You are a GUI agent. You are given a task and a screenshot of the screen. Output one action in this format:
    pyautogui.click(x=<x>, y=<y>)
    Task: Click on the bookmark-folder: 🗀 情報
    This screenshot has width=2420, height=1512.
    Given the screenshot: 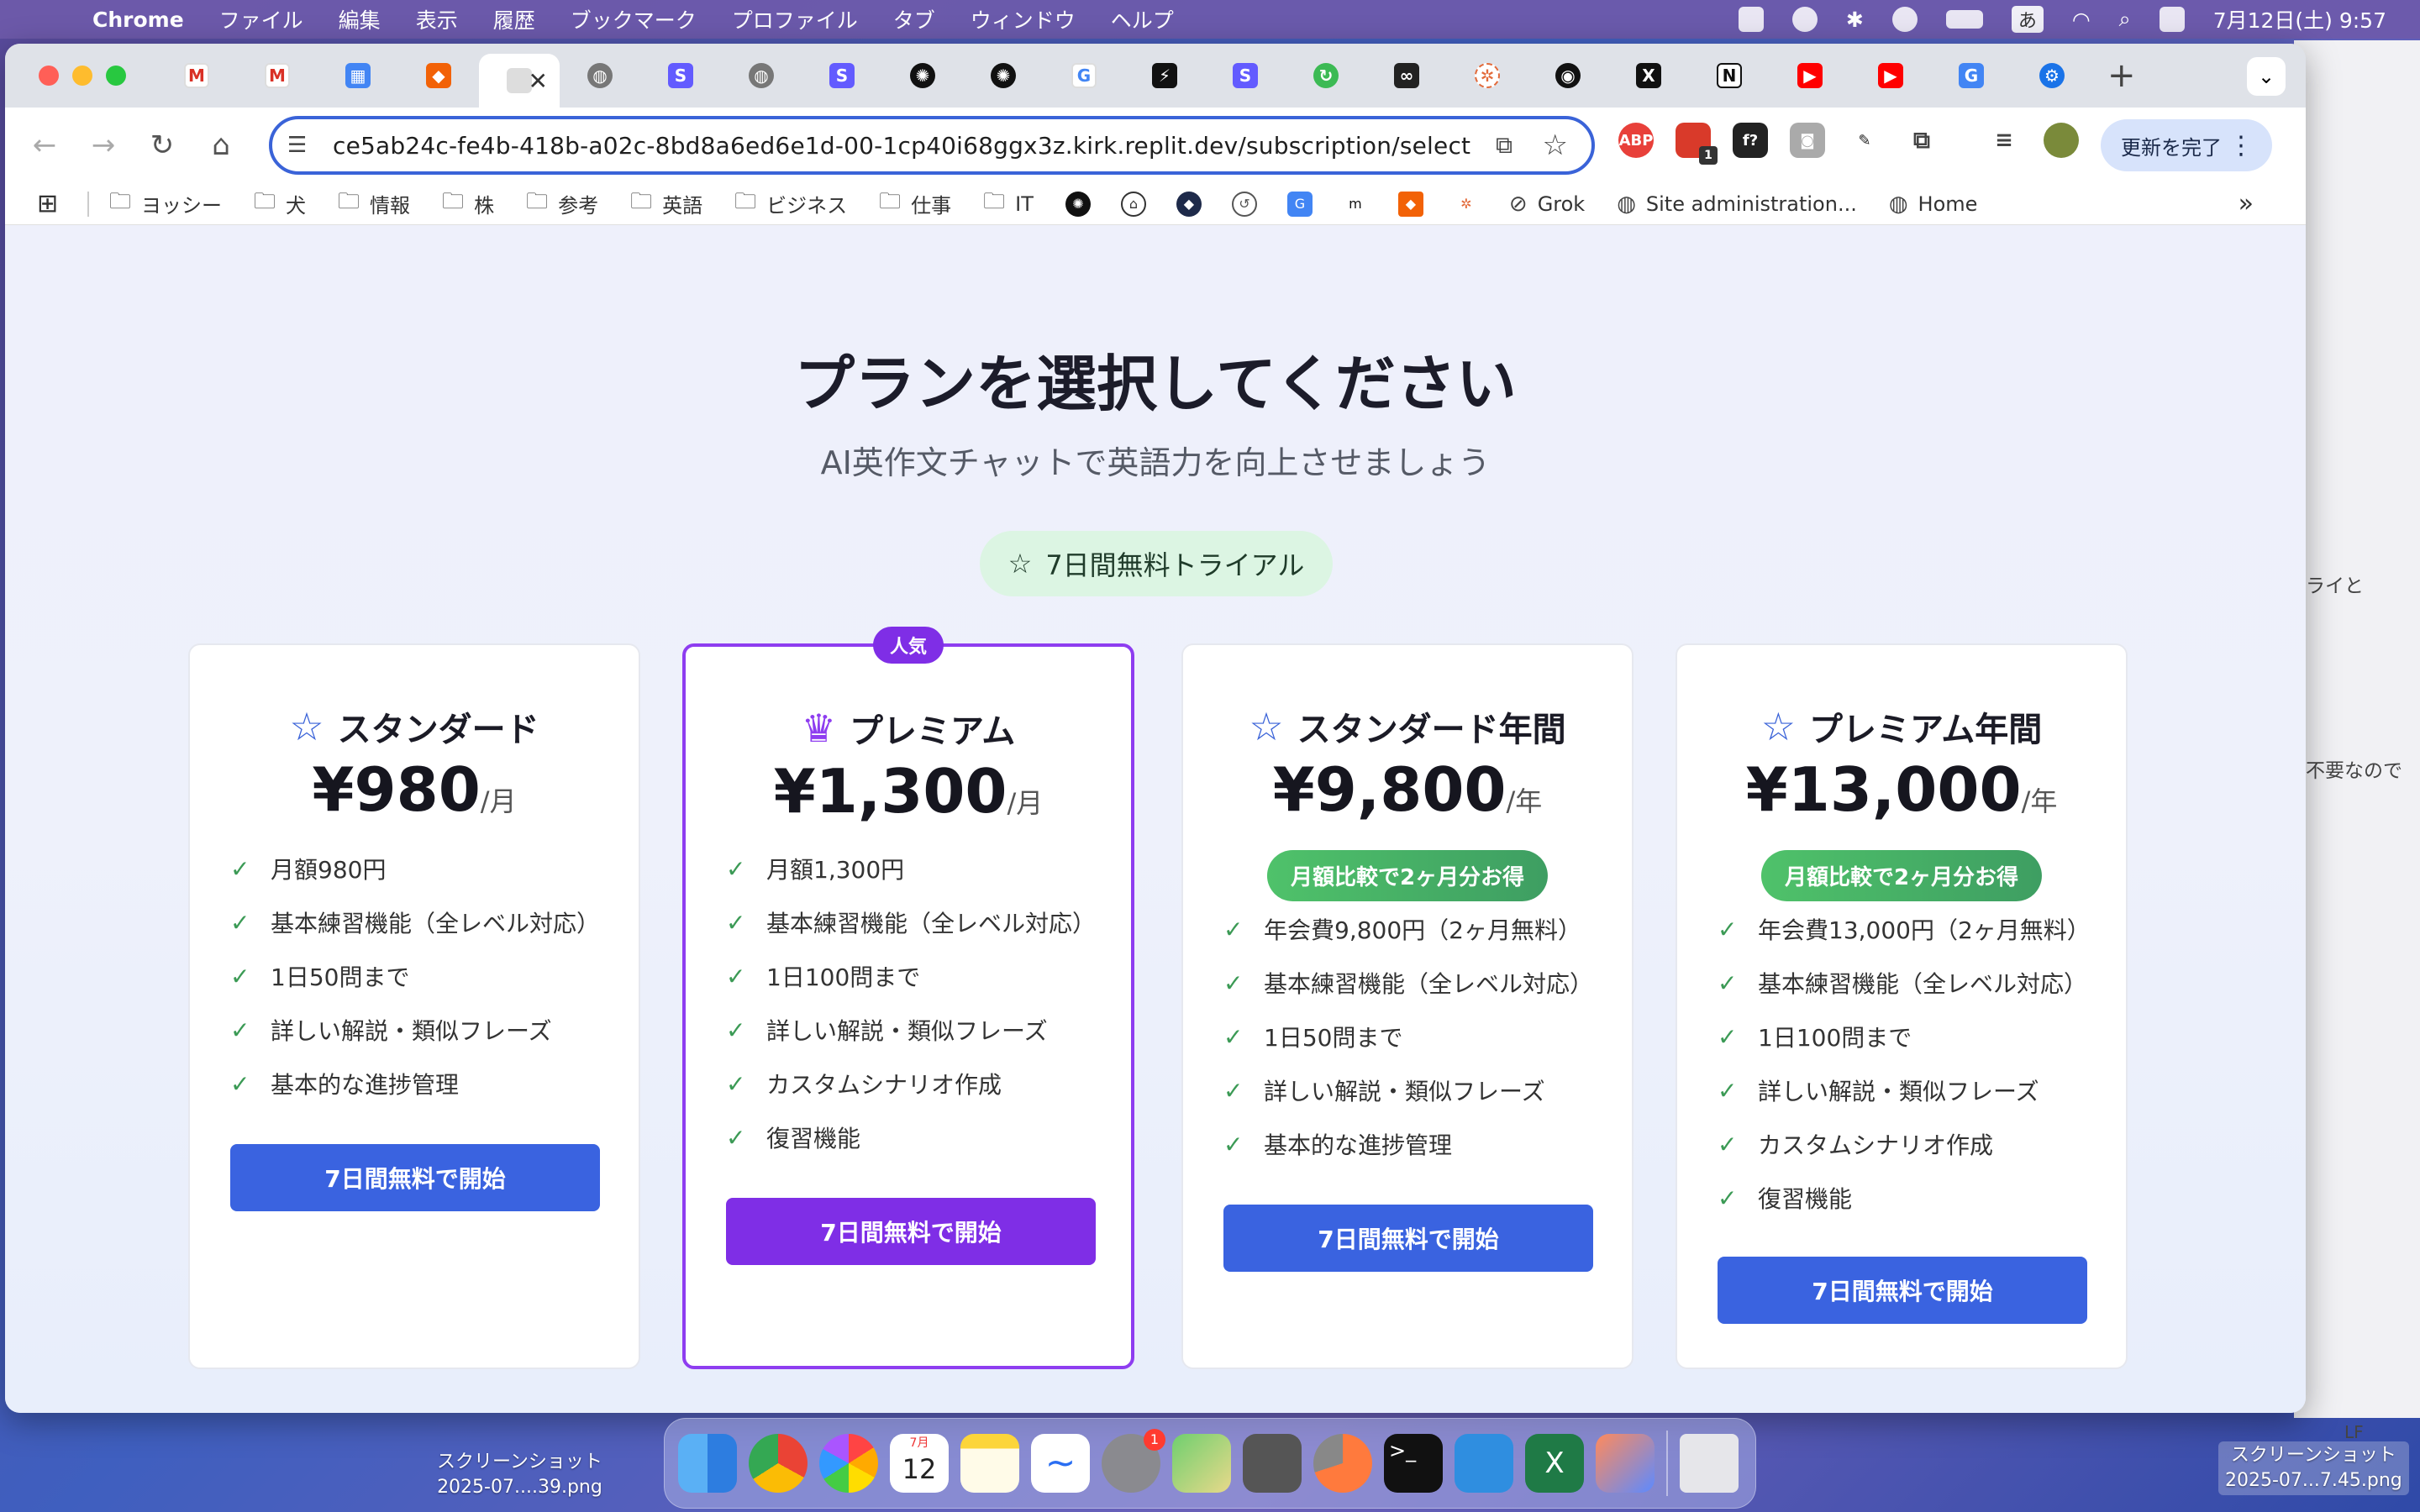 What is the action you would take?
    pyautogui.click(x=374, y=204)
    